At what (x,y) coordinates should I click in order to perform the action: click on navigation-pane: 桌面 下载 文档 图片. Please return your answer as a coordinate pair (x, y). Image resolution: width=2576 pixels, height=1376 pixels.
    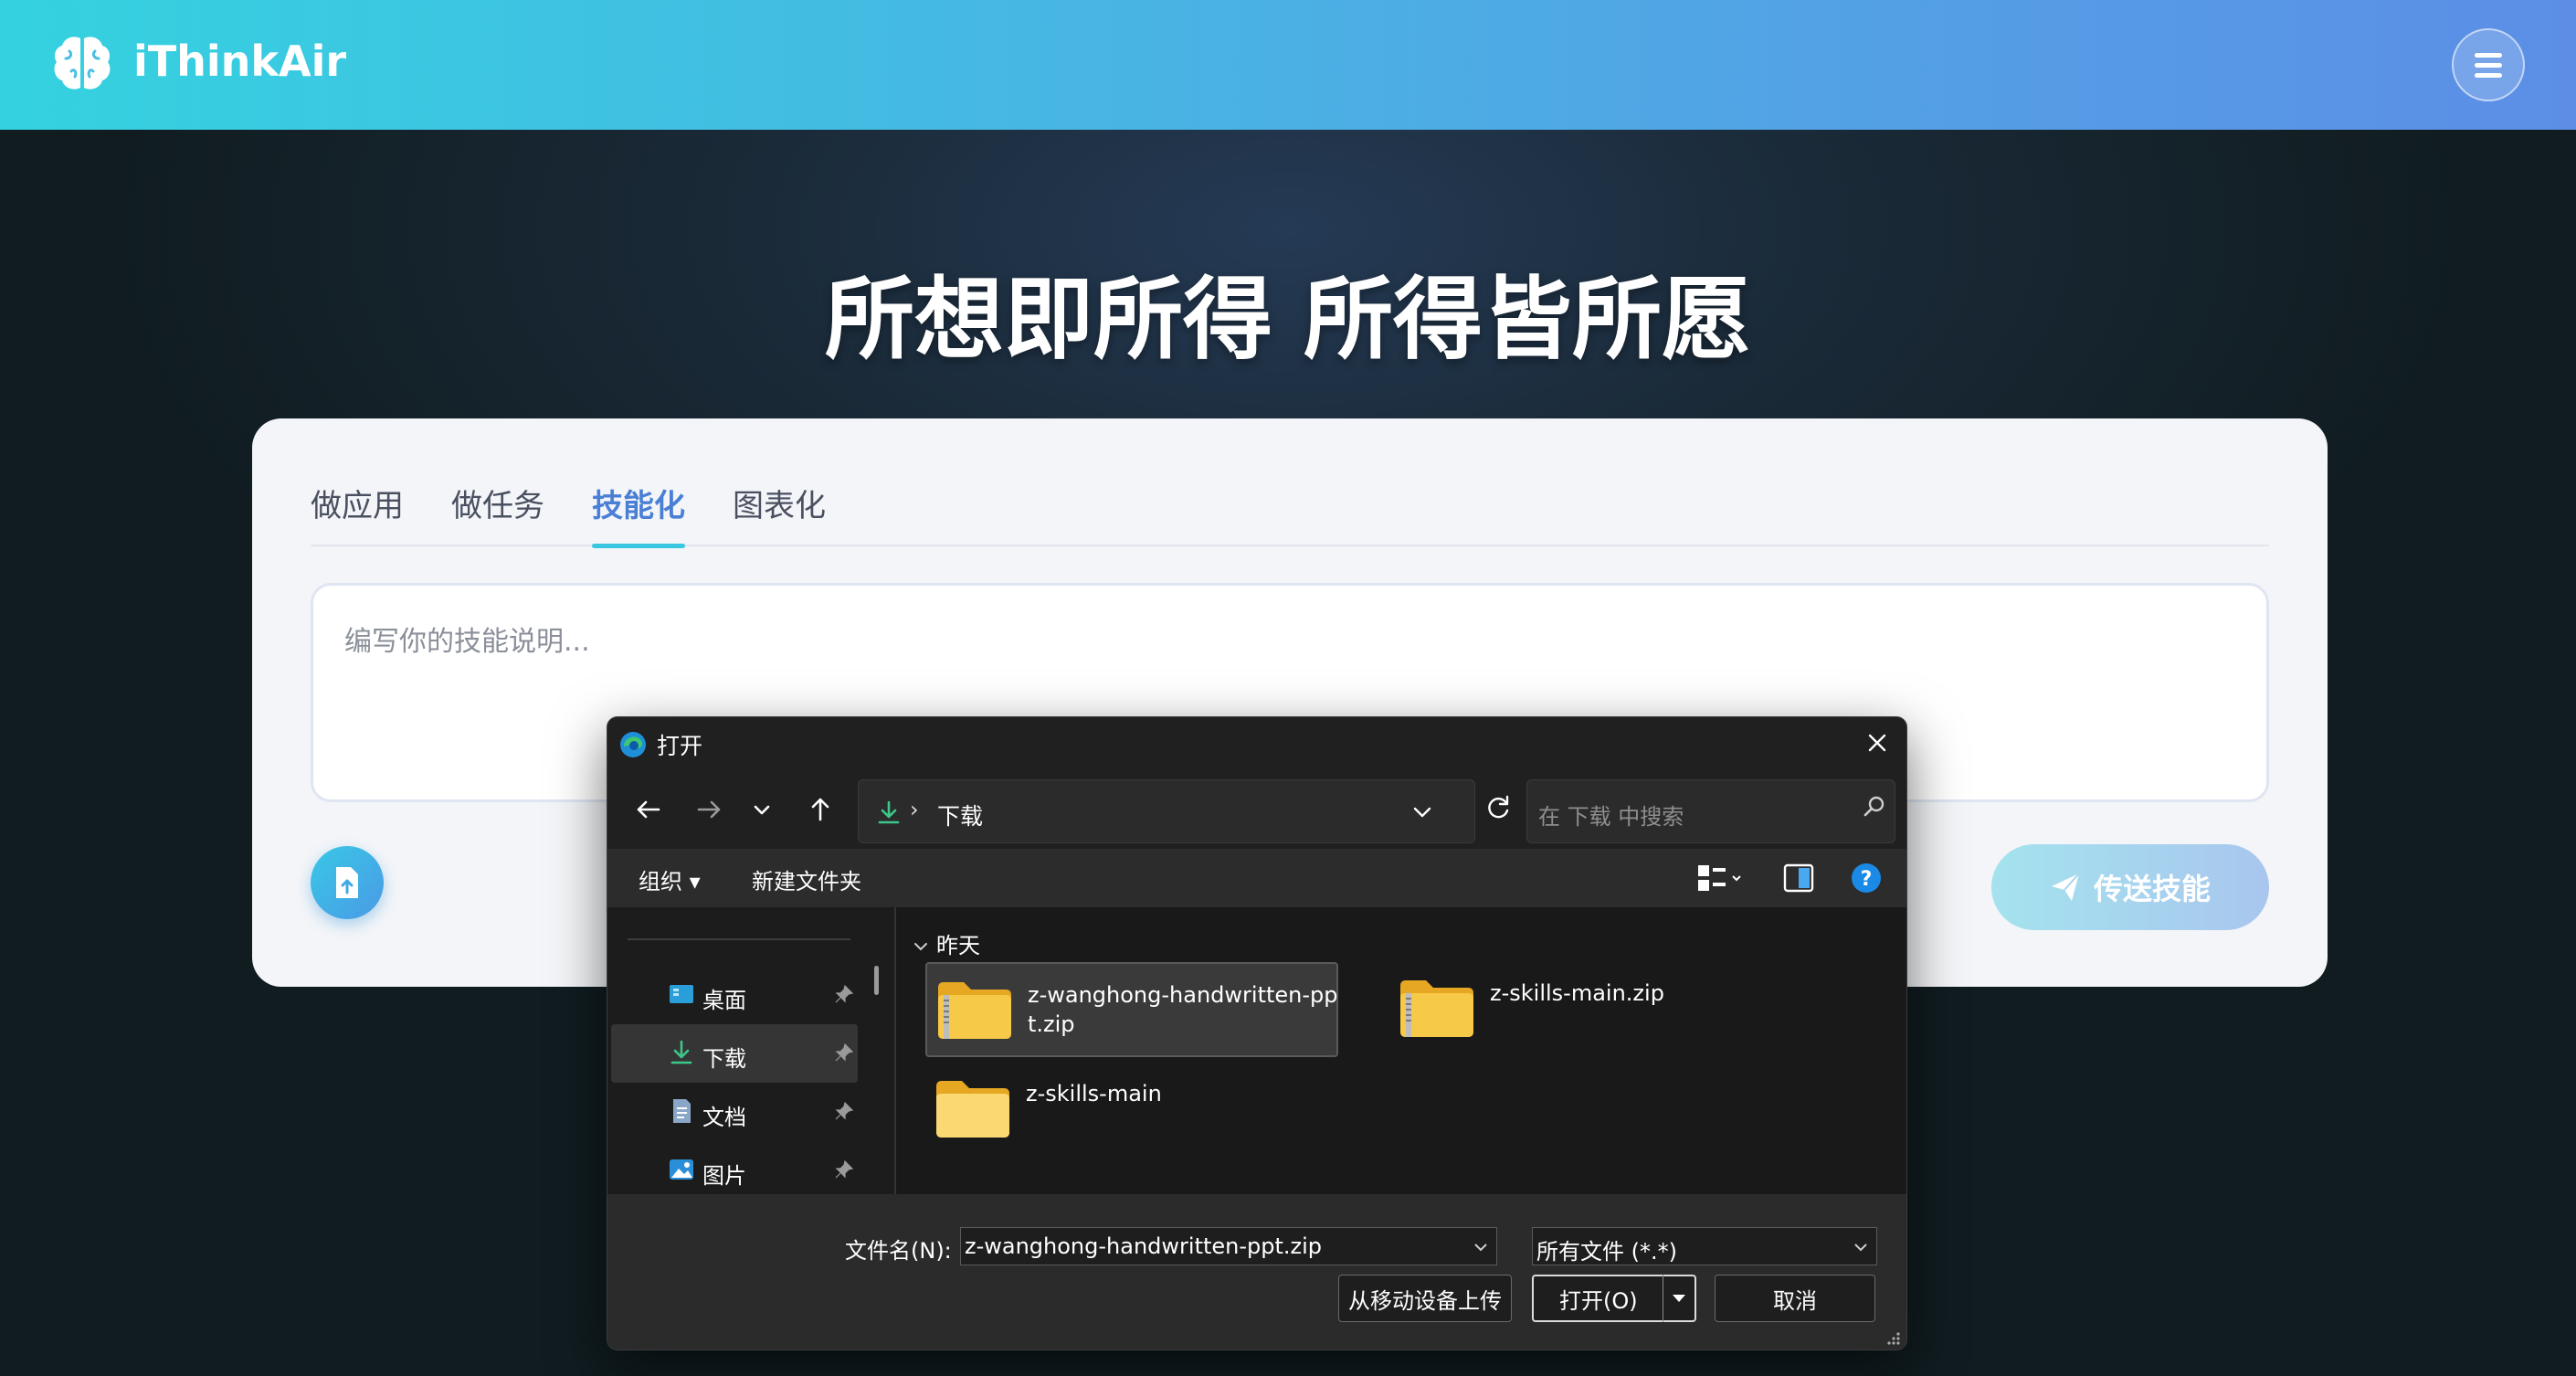
    Looking at the image, I should click on (750, 1050).